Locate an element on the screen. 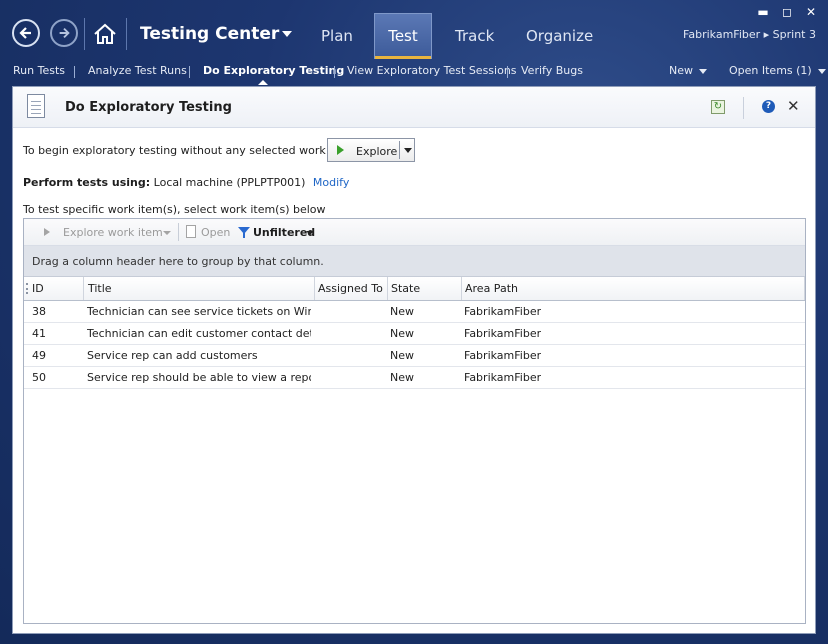 Image resolution: width=828 pixels, height=644 pixels. subnav-view-exploratory-sessions: View Exploratory Test Sessions is located at coordinates (432, 70).